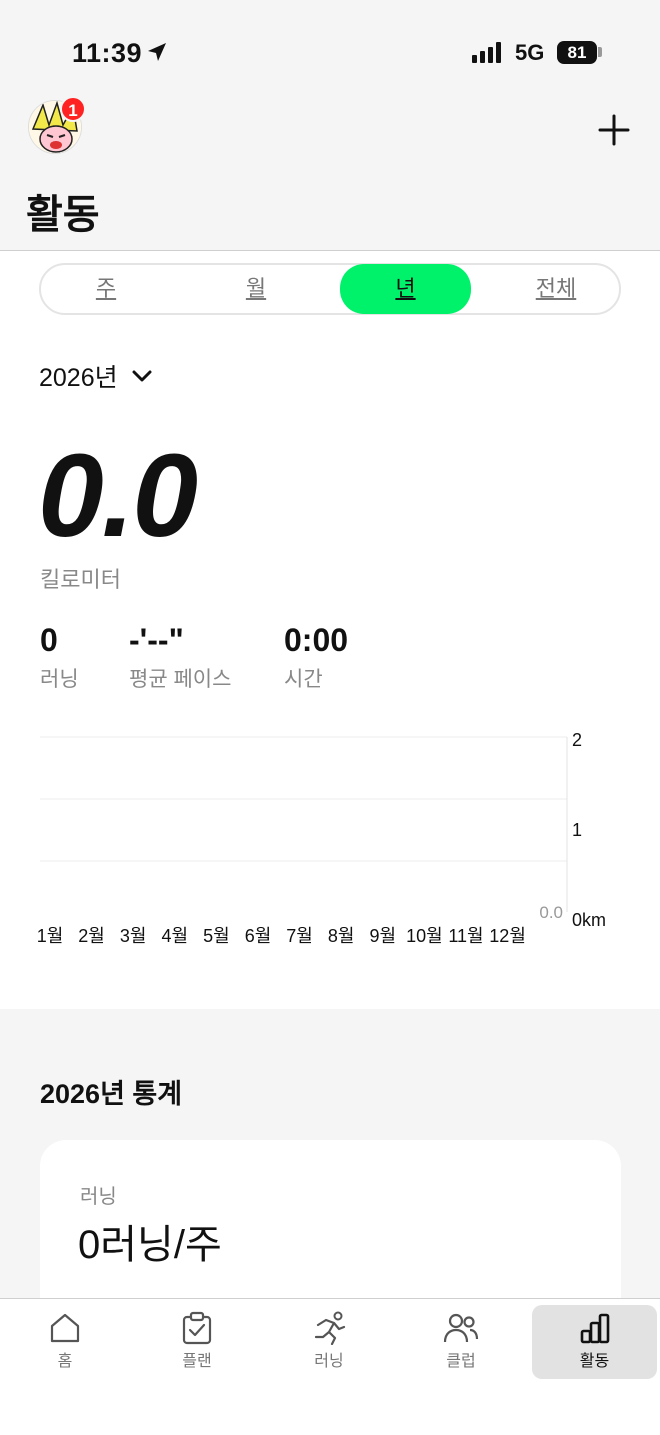  I want to click on chart-x-tick-label: 6월, so click(258, 936).